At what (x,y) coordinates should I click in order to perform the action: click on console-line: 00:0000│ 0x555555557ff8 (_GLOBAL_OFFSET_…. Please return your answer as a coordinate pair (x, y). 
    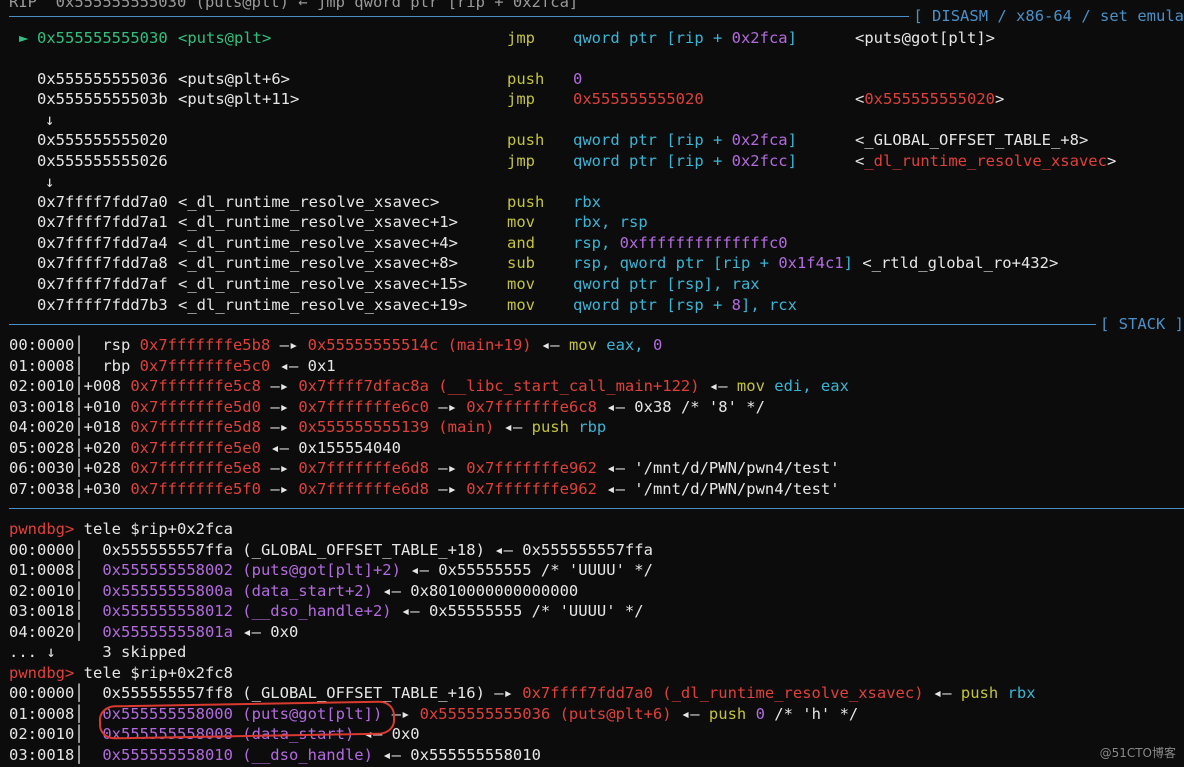
    Looking at the image, I should click on (522, 693).